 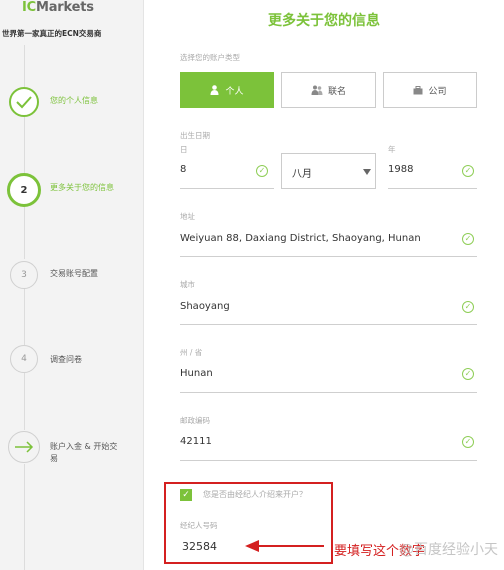 What do you see at coordinates (367, 172) in the screenshot?
I see `chevron-down-icon` at bounding box center [367, 172].